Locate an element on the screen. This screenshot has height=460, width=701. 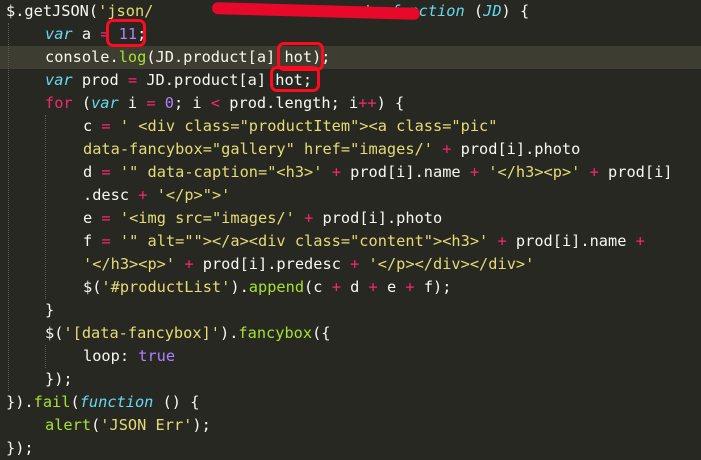
token: prod[i].name is located at coordinates (405, 172).